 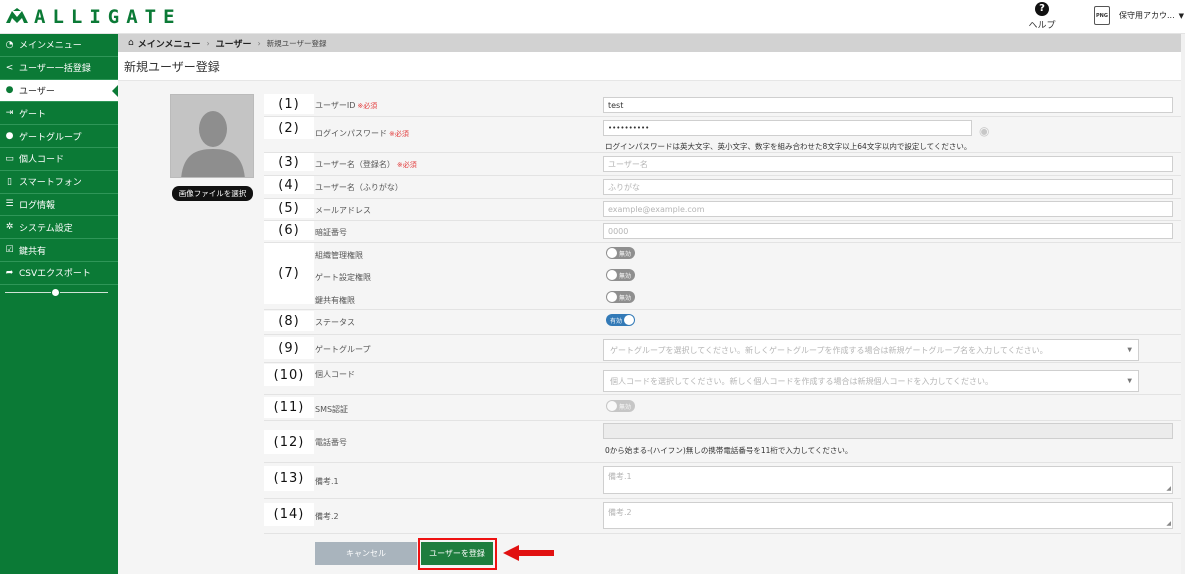 What do you see at coordinates (528, 553) in the screenshot?
I see `red-arrow-icon` at bounding box center [528, 553].